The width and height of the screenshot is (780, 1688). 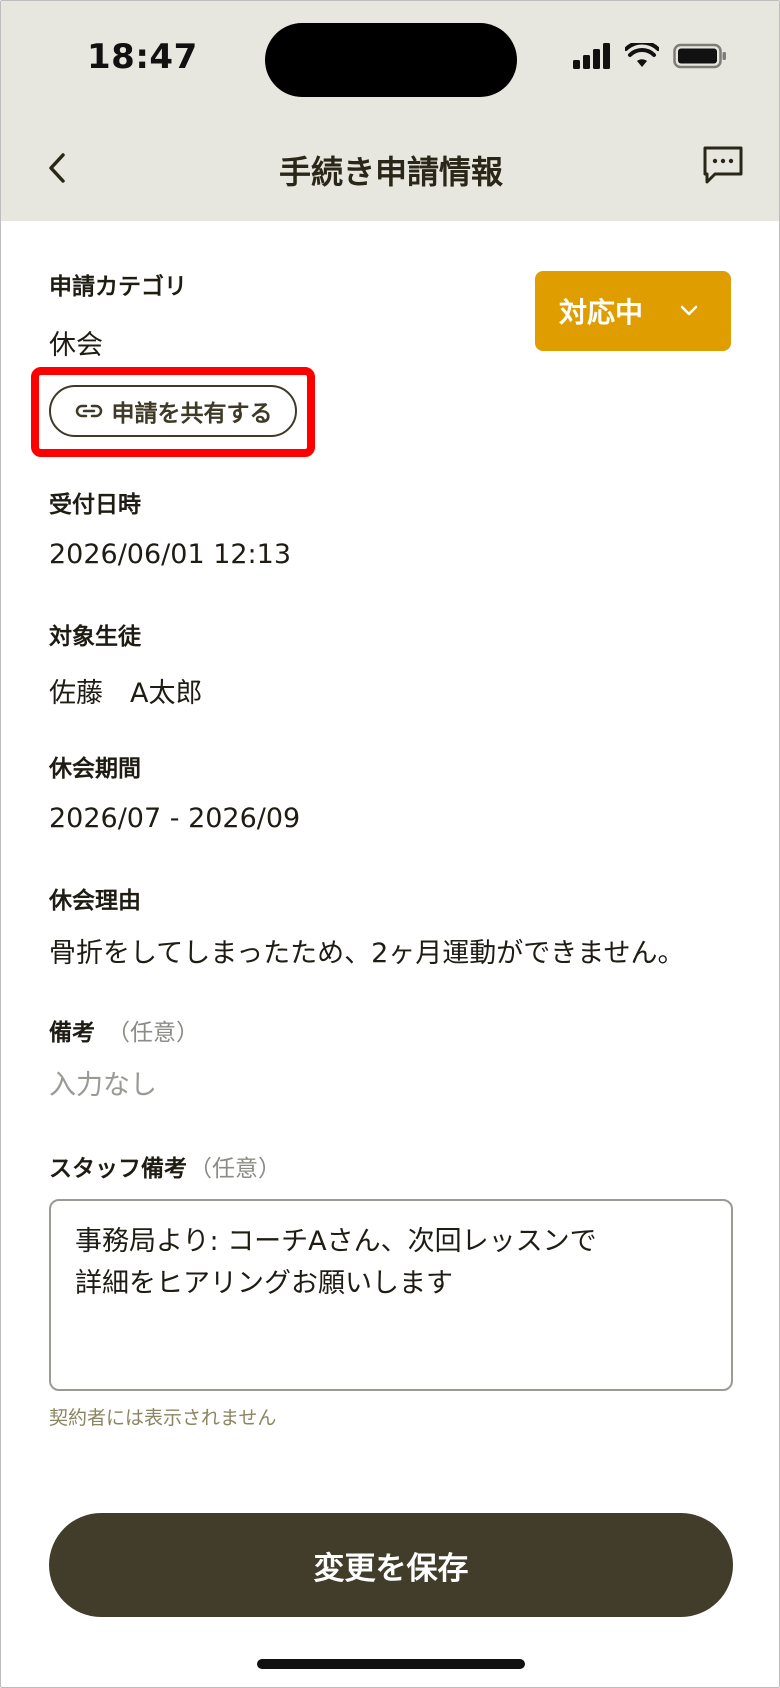 I want to click on received-section: 受付日時 2026/06/01 12:13, so click(x=394, y=527).